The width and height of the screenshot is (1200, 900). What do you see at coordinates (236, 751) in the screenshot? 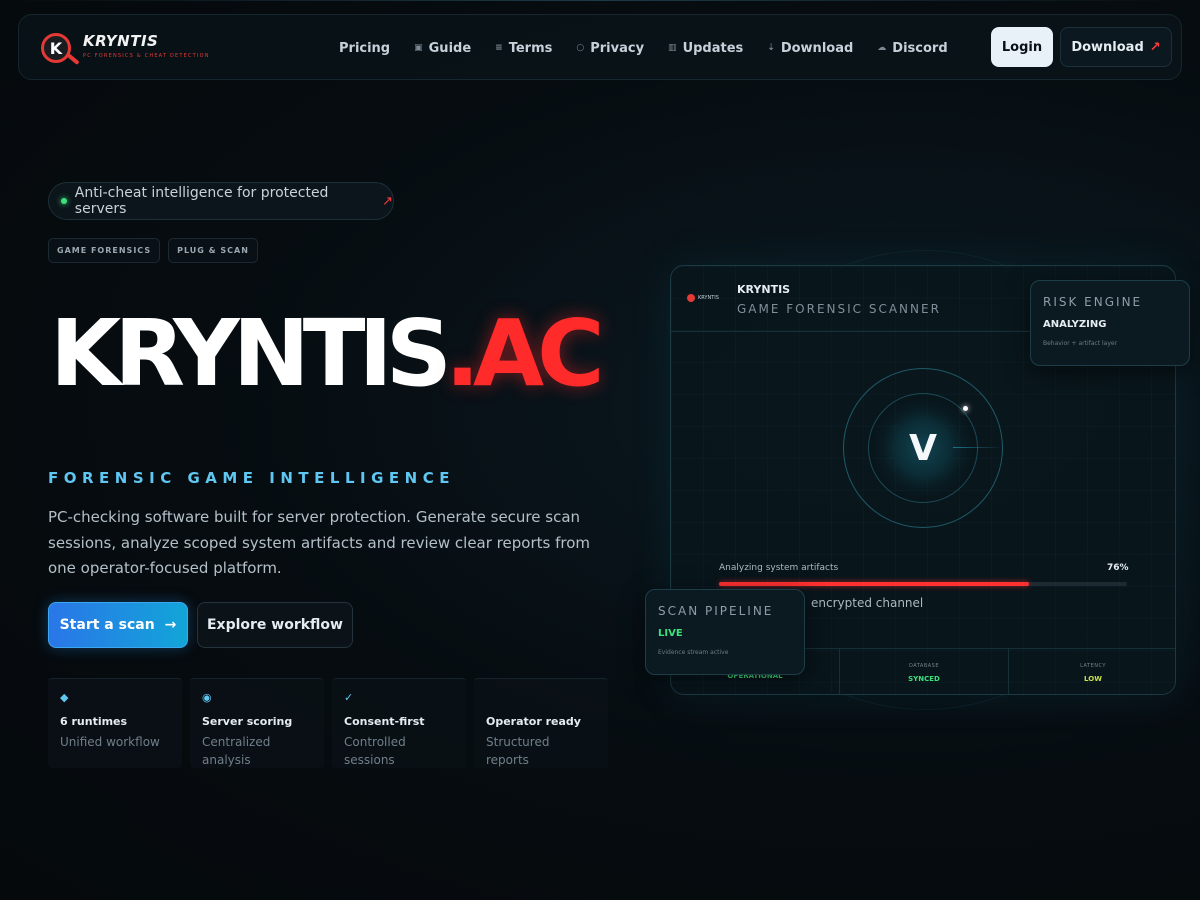
I see `feature-subtitle: Centralized analysis` at bounding box center [236, 751].